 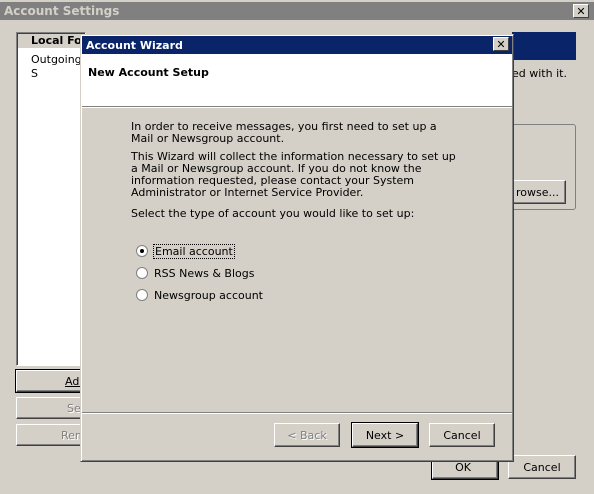 What do you see at coordinates (542, 467) in the screenshot?
I see `parent-cancel-button: Cancel` at bounding box center [542, 467].